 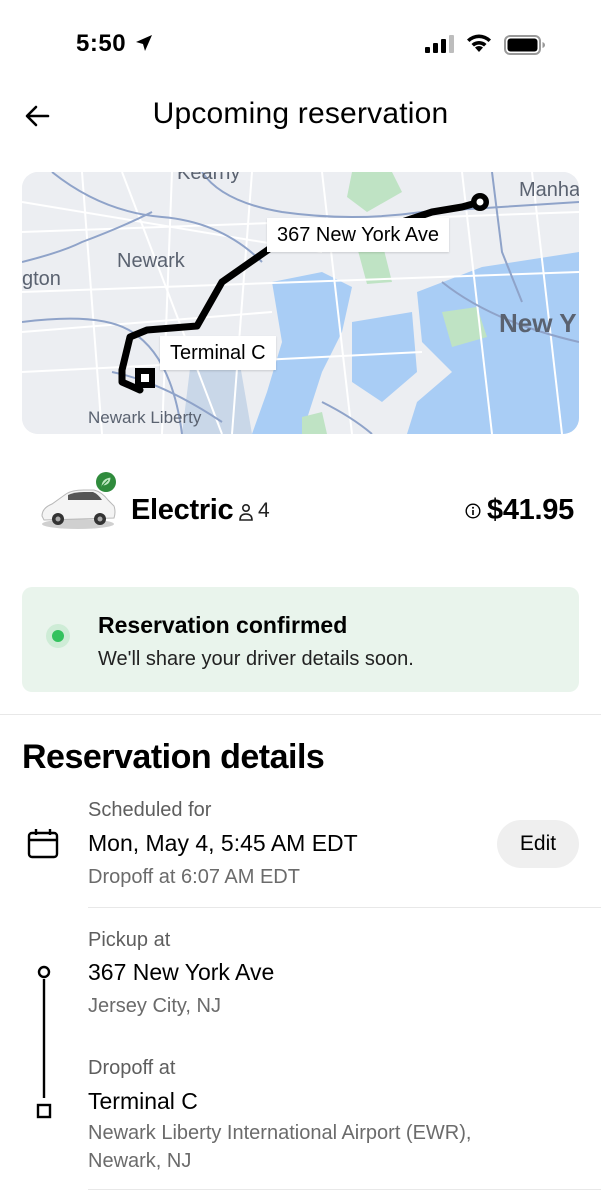 What do you see at coordinates (145, 417) in the screenshot?
I see `map-place-newark-liberty: Newark Liberty` at bounding box center [145, 417].